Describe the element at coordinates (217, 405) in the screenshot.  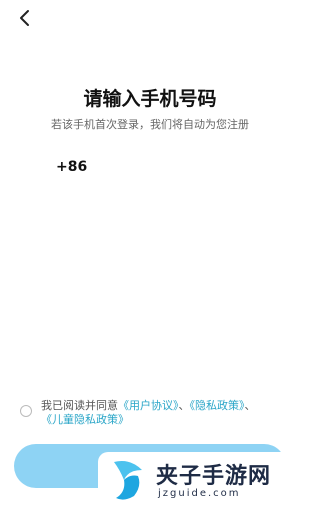
I see `privacy-policy-link: 《隐私政策》` at that location.